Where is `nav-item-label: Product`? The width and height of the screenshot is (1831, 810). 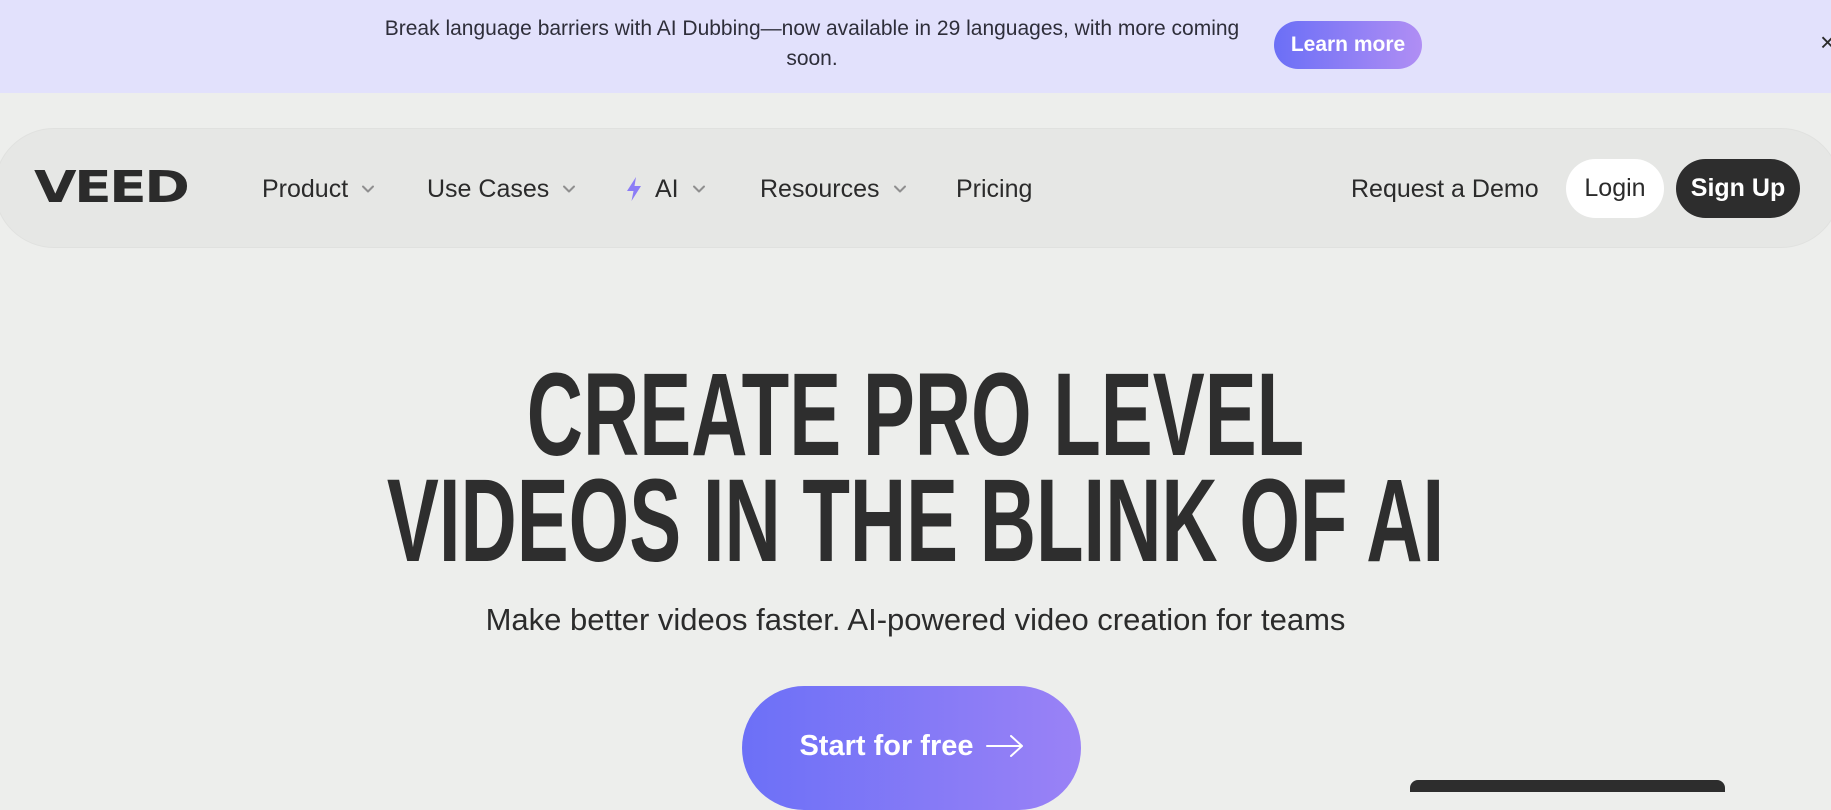
nav-item-label: Product is located at coordinates (305, 189).